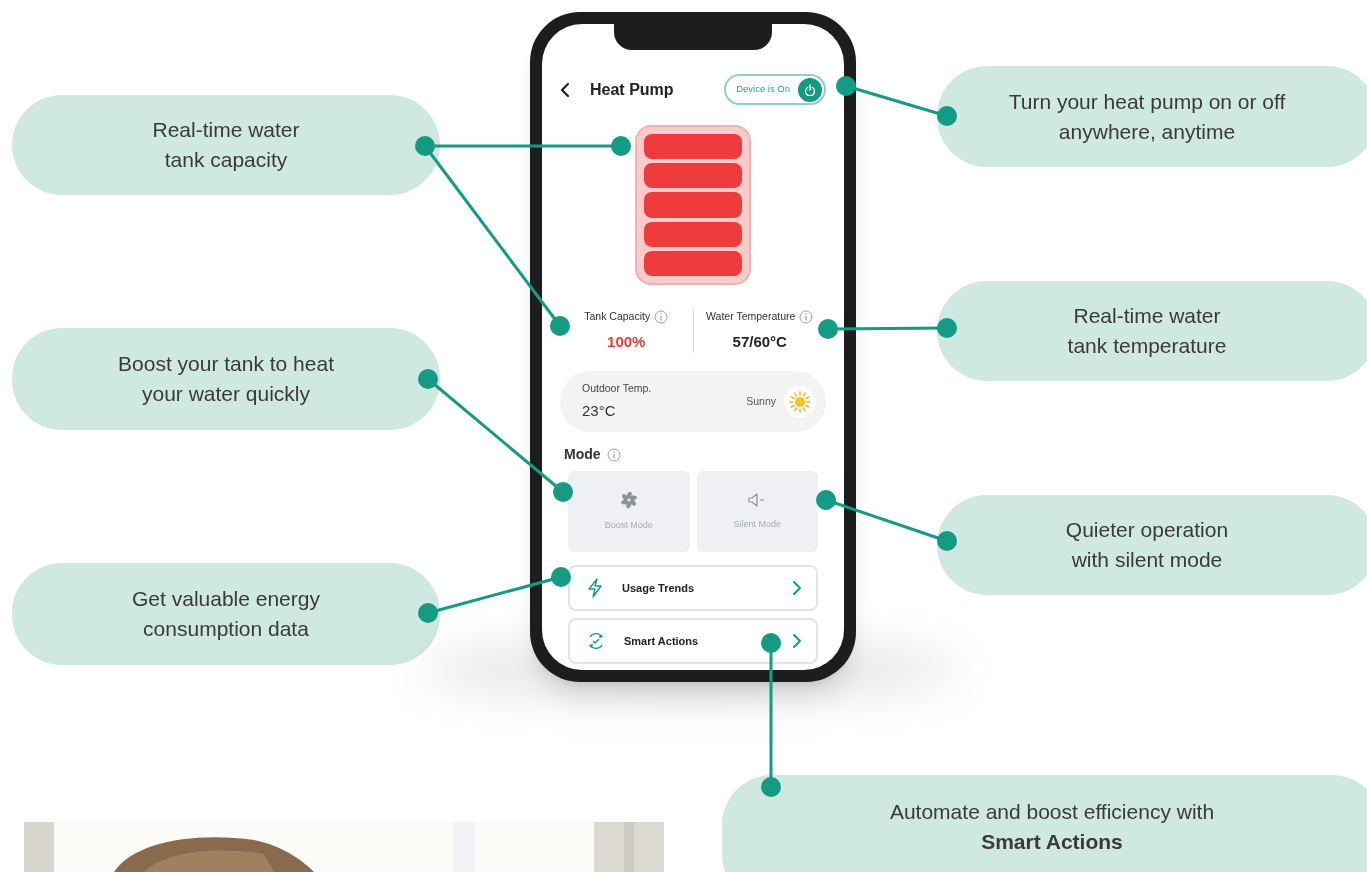 The width and height of the screenshot is (1367, 872). Describe the element at coordinates (759, 341) in the screenshot. I see `stat-value: 57/60°C` at that location.